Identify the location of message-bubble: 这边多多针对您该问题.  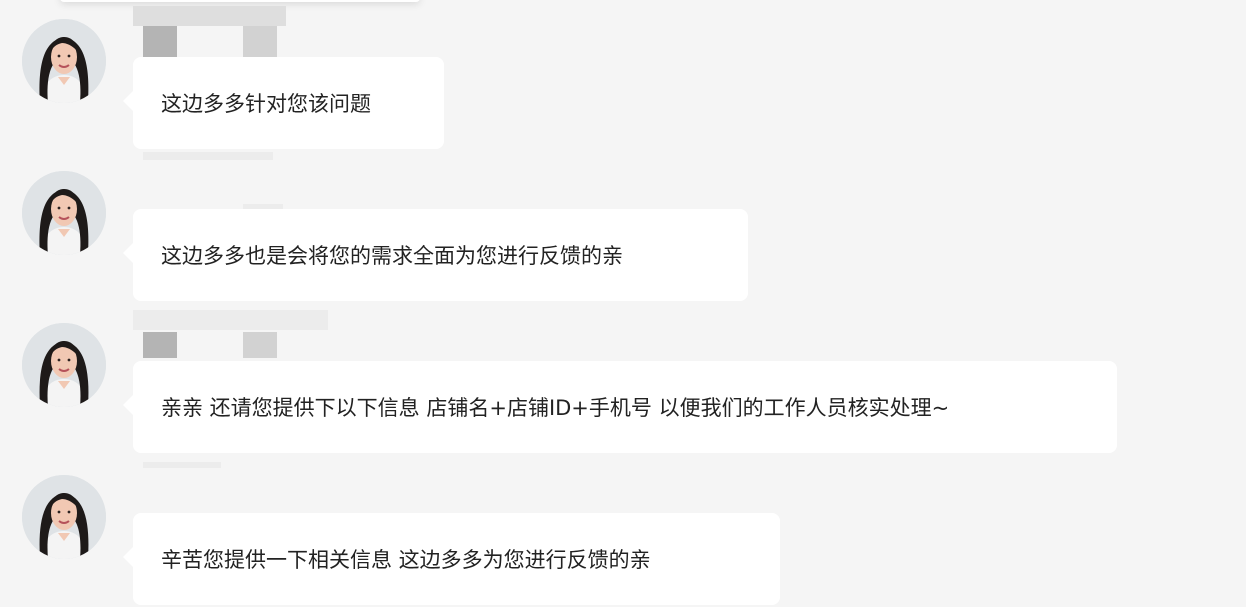
(283, 103).